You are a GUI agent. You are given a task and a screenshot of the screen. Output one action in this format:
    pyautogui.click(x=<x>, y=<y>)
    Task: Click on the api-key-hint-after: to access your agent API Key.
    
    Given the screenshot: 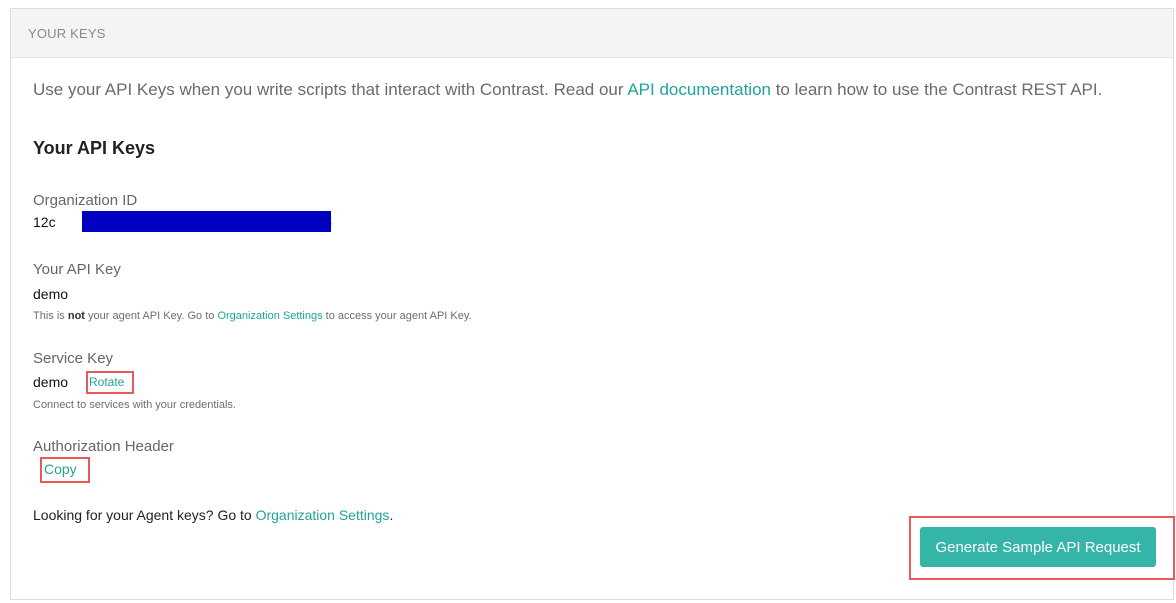 What is the action you would take?
    pyautogui.click(x=397, y=316)
    